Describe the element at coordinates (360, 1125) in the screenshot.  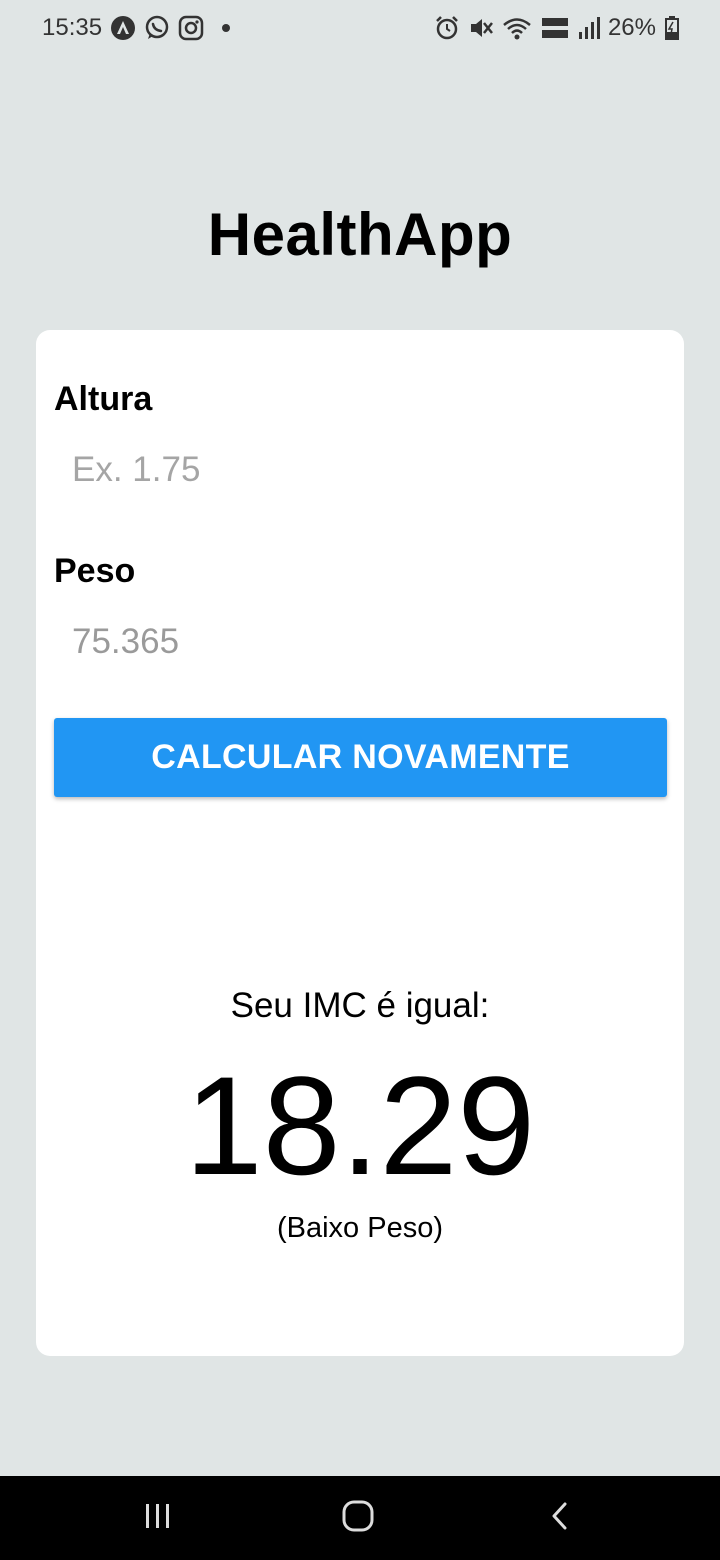
I see `bmi-value: 18.29` at that location.